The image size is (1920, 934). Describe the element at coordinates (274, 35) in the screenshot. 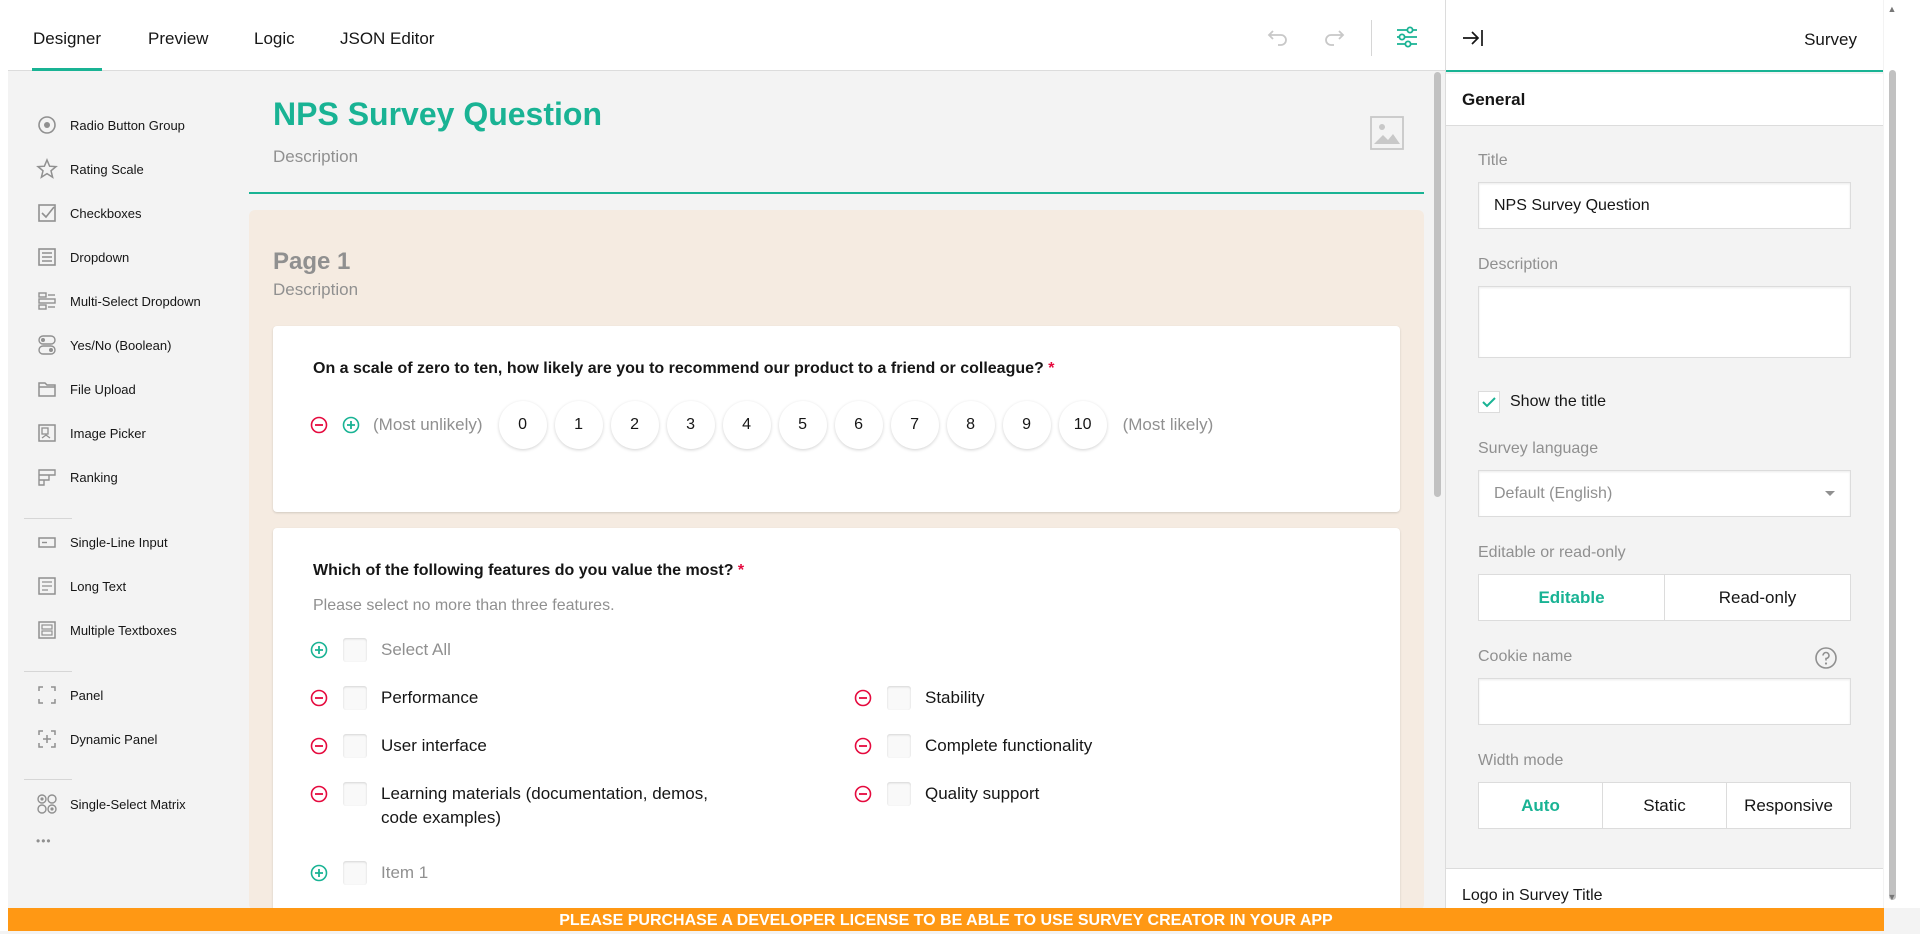

I see `tab-logic: Logic` at that location.